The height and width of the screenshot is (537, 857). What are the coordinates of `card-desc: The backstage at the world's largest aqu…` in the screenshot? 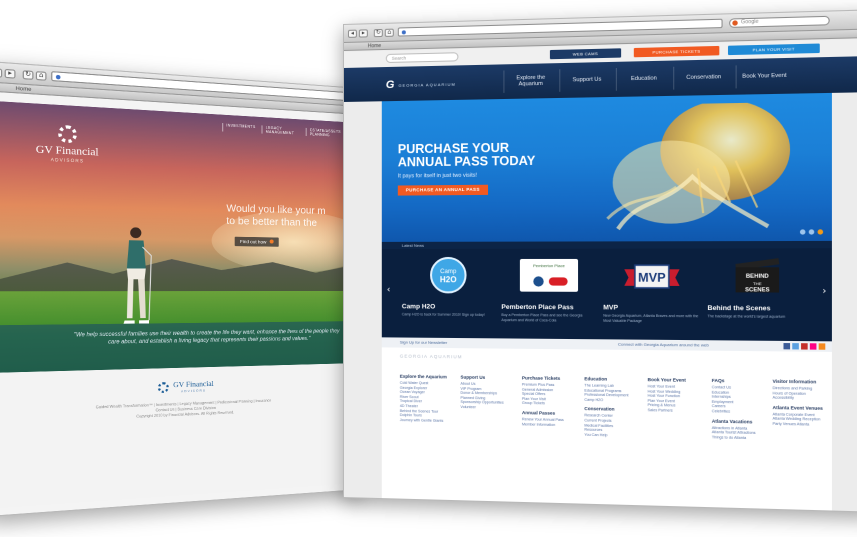 It's located at (746, 316).